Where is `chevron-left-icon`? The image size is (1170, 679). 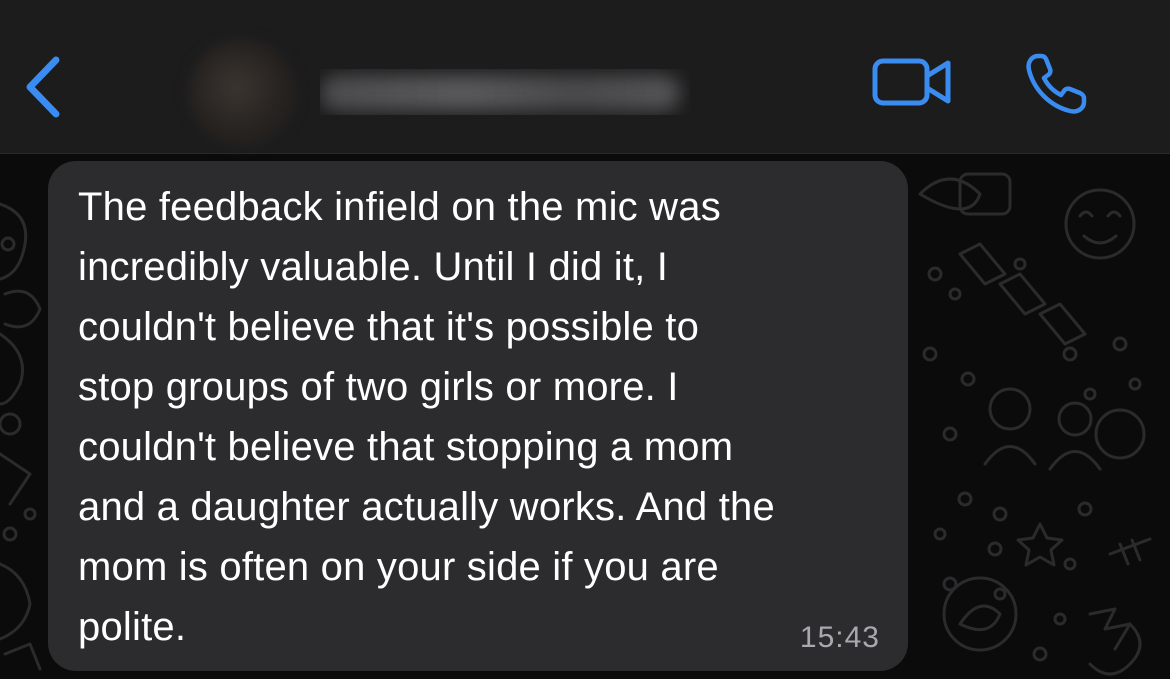 chevron-left-icon is located at coordinates (43, 87).